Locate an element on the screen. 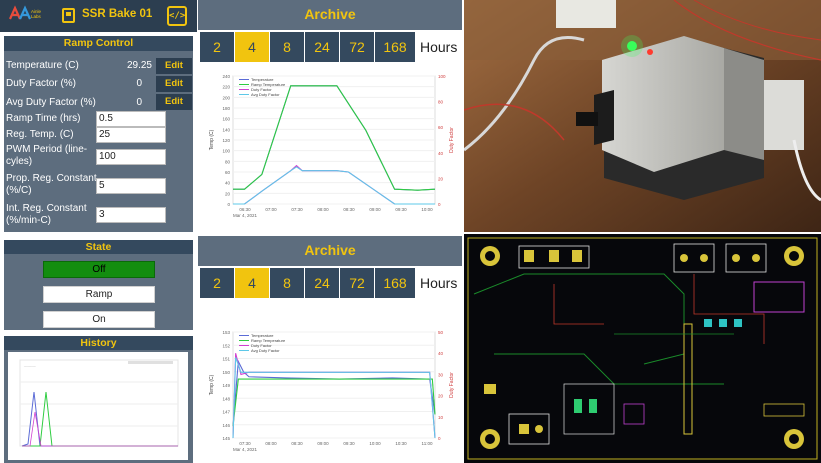  svg-text: Labs is located at coordinates (36, 16).